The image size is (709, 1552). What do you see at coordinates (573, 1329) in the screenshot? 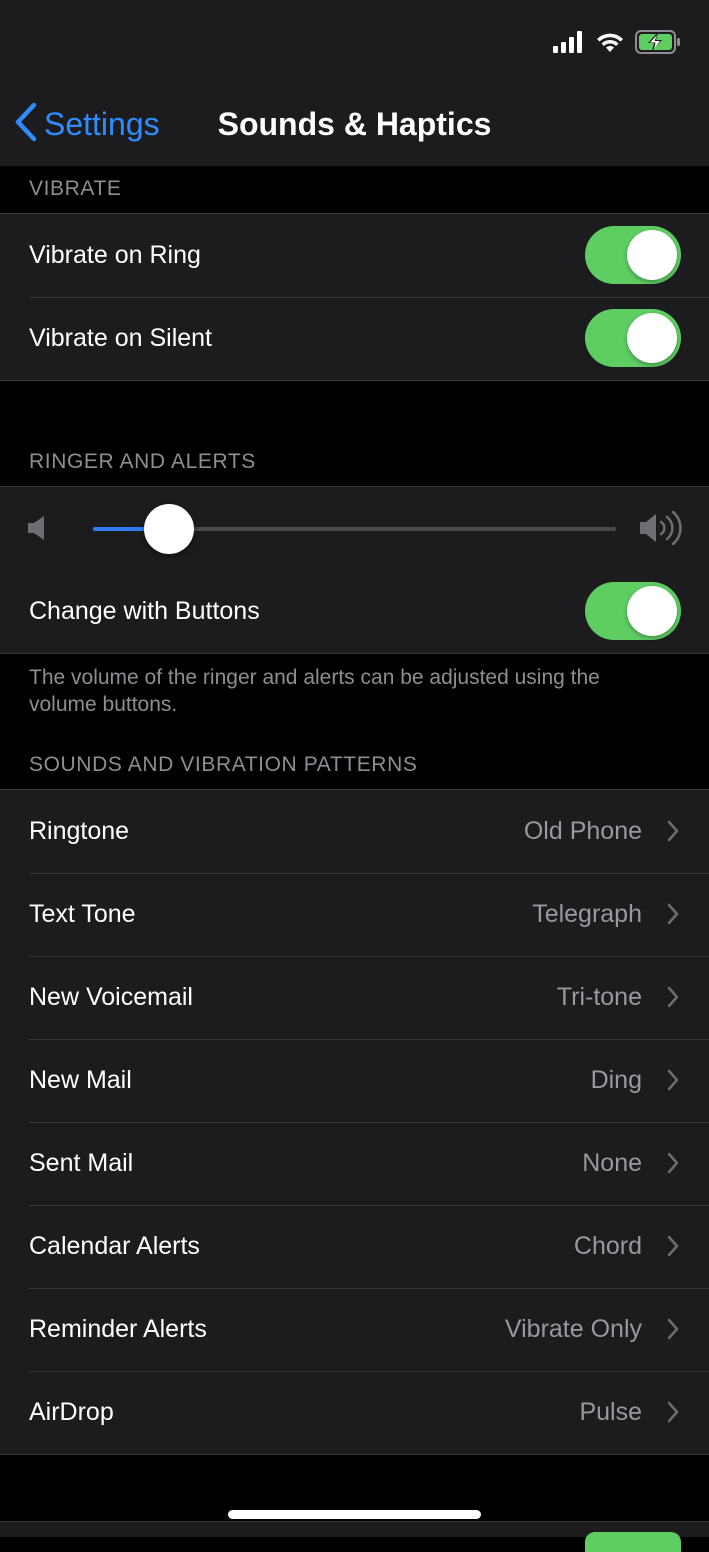
I see `row-value: Vibrate Only` at bounding box center [573, 1329].